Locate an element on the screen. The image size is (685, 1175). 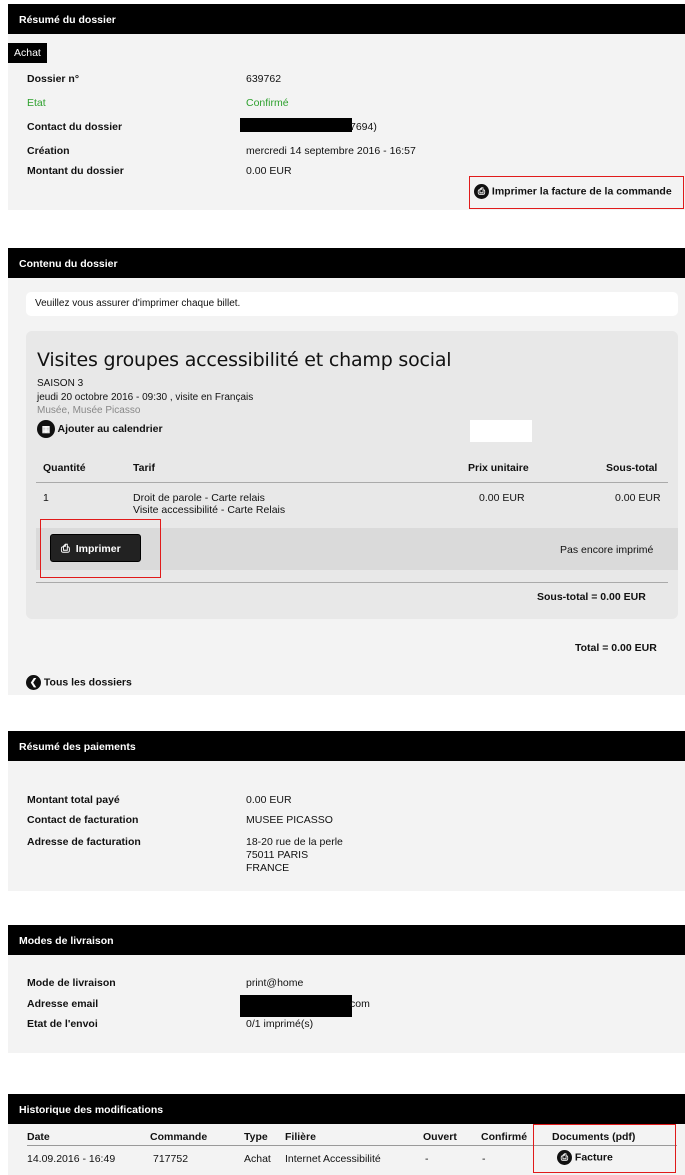
row-quantity: 1 is located at coordinates (46, 498).